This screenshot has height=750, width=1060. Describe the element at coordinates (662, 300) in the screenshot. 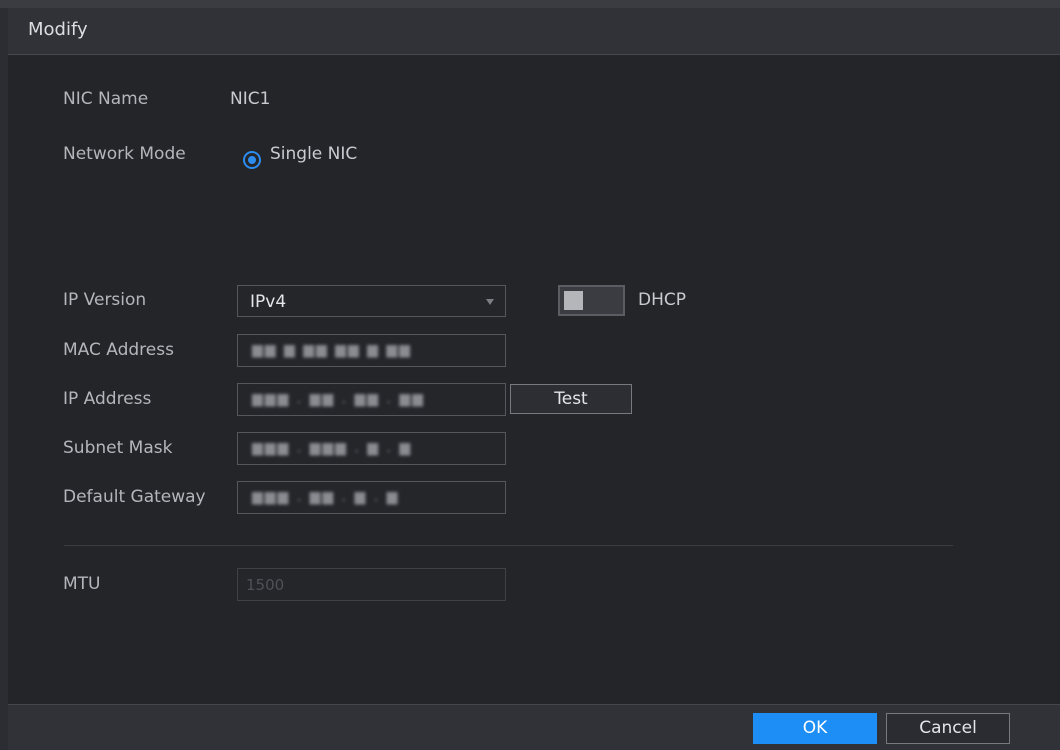

I see `dhcp-label: DHCP` at that location.